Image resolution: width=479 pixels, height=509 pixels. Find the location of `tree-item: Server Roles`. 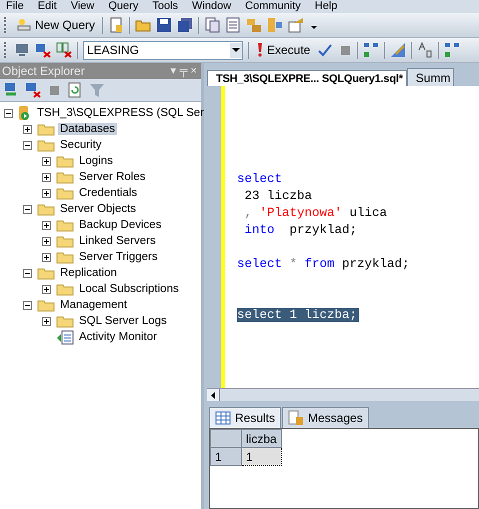

tree-item: Server Roles is located at coordinates (112, 177).